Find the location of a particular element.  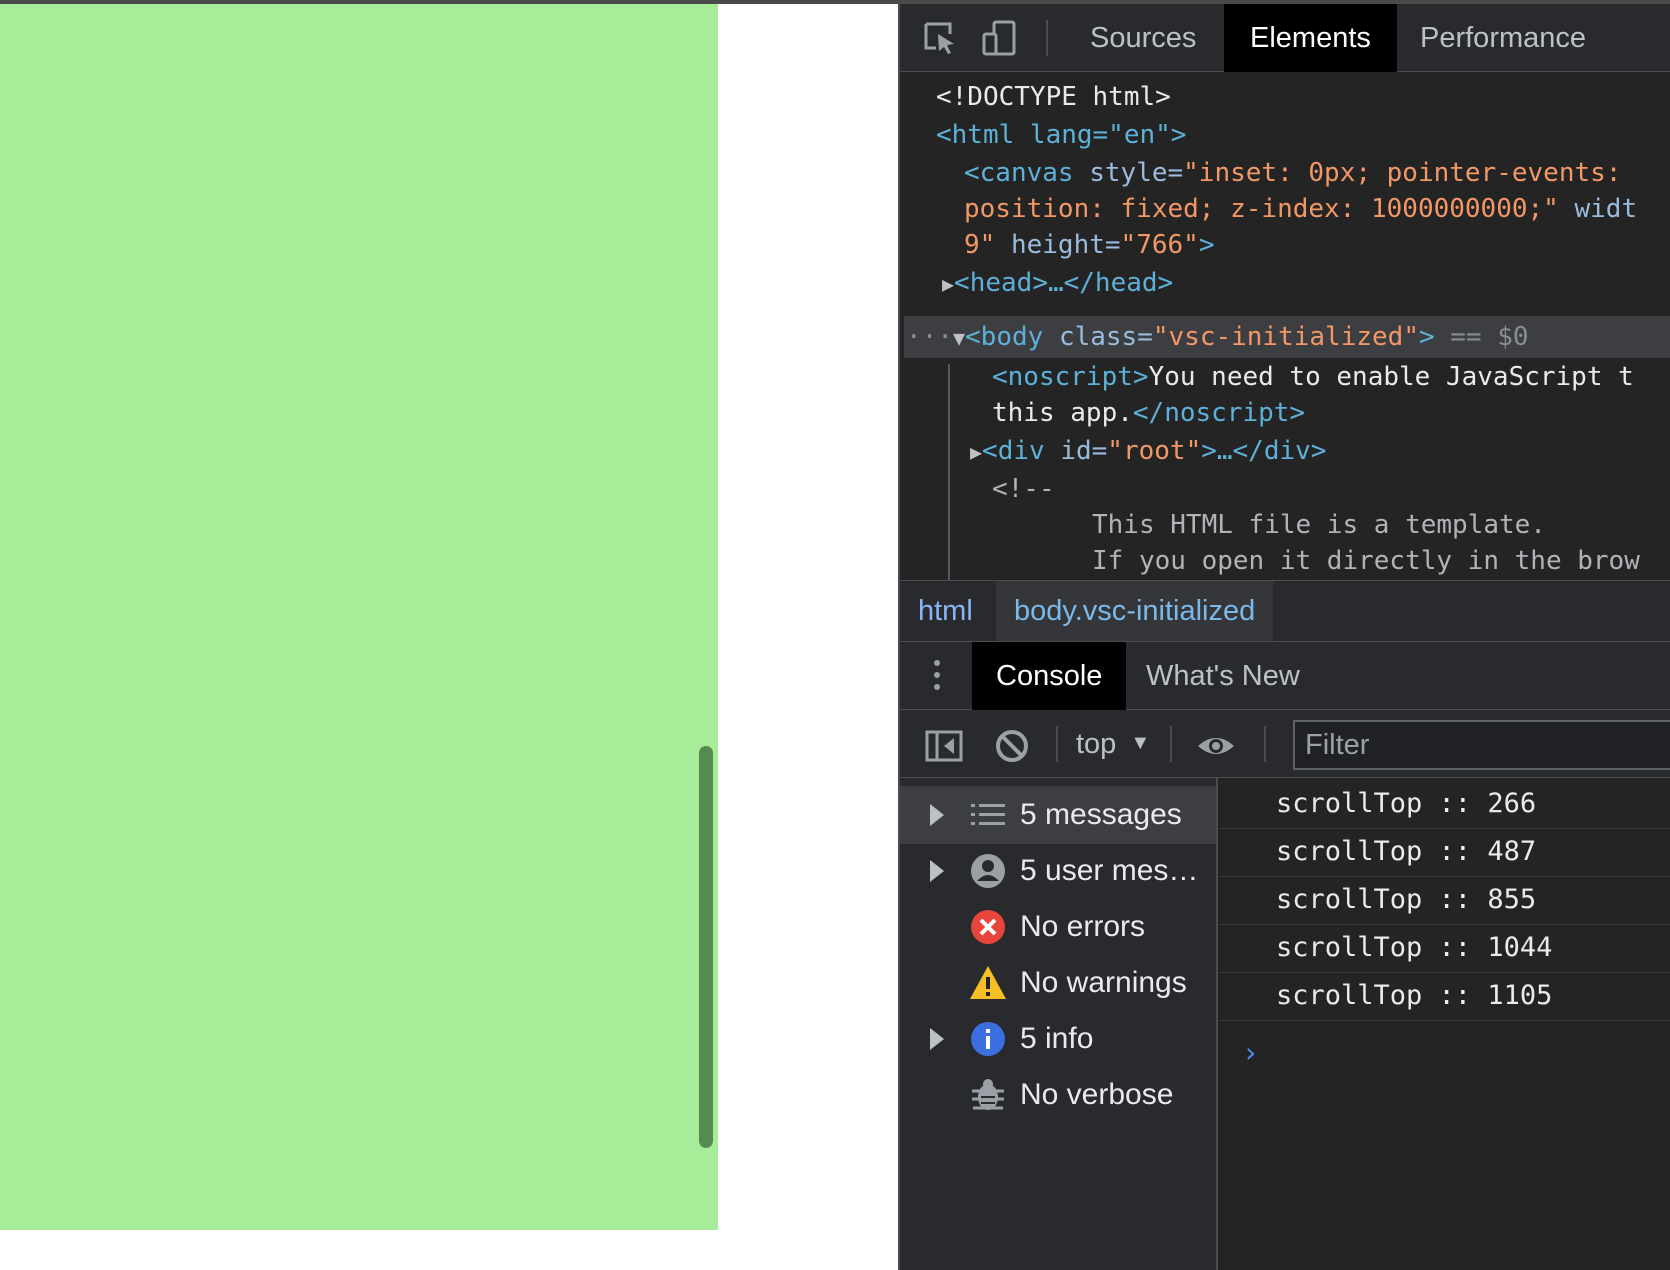

console-message: scrollTop :: 266 is located at coordinates (1445, 804).